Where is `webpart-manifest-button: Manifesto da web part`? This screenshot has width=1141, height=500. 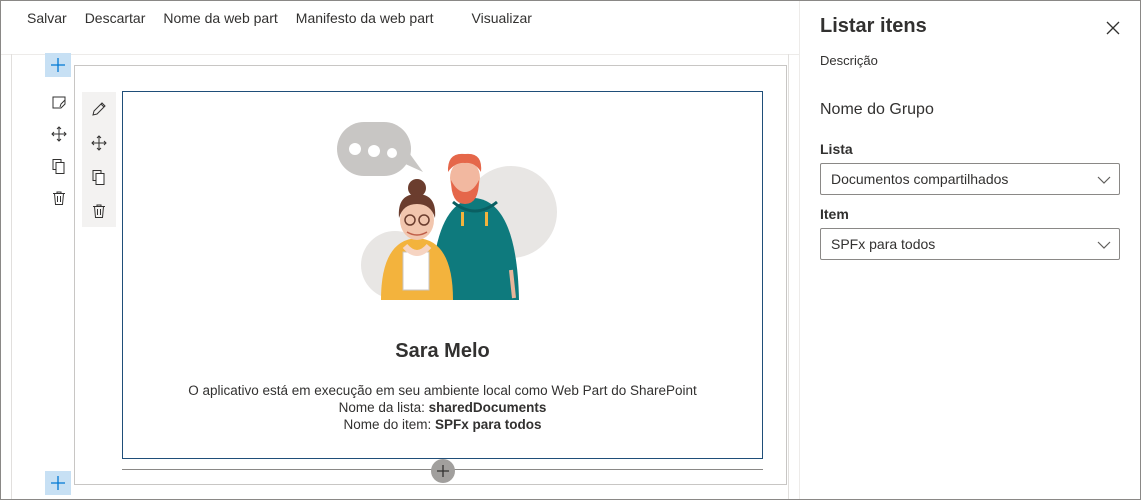
webpart-manifest-button: Manifesto da web part is located at coordinates (365, 18).